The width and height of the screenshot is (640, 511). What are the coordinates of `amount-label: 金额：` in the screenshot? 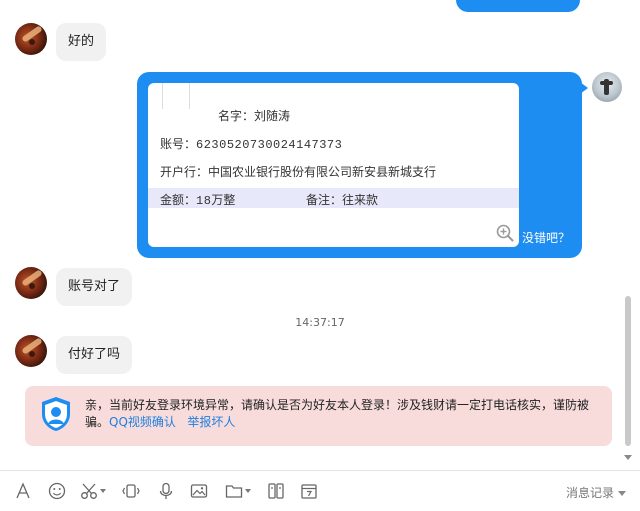 It's located at (178, 200).